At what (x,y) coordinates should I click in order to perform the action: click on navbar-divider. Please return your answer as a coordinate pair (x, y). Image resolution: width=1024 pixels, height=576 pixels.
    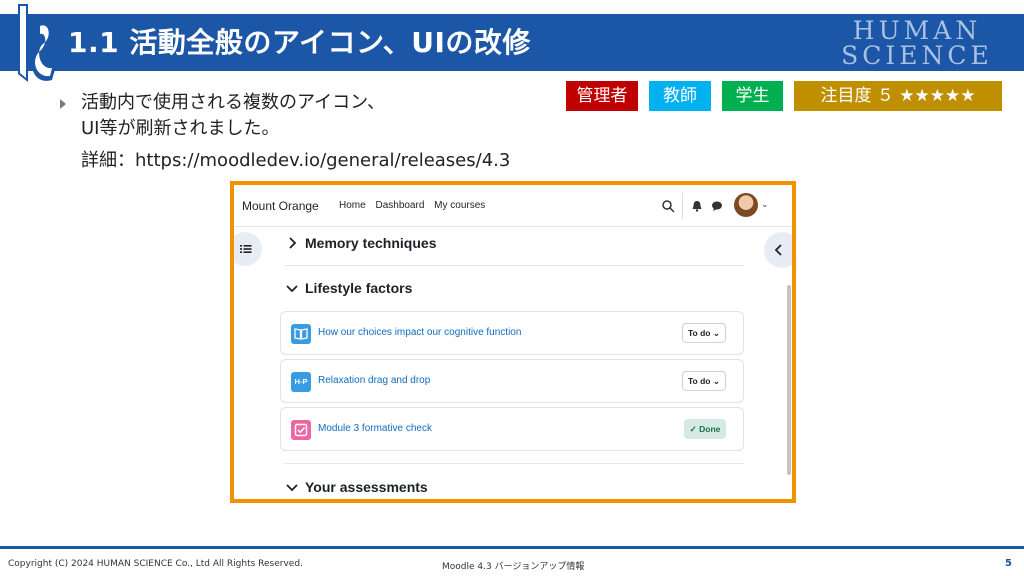
    Looking at the image, I should click on (682, 206).